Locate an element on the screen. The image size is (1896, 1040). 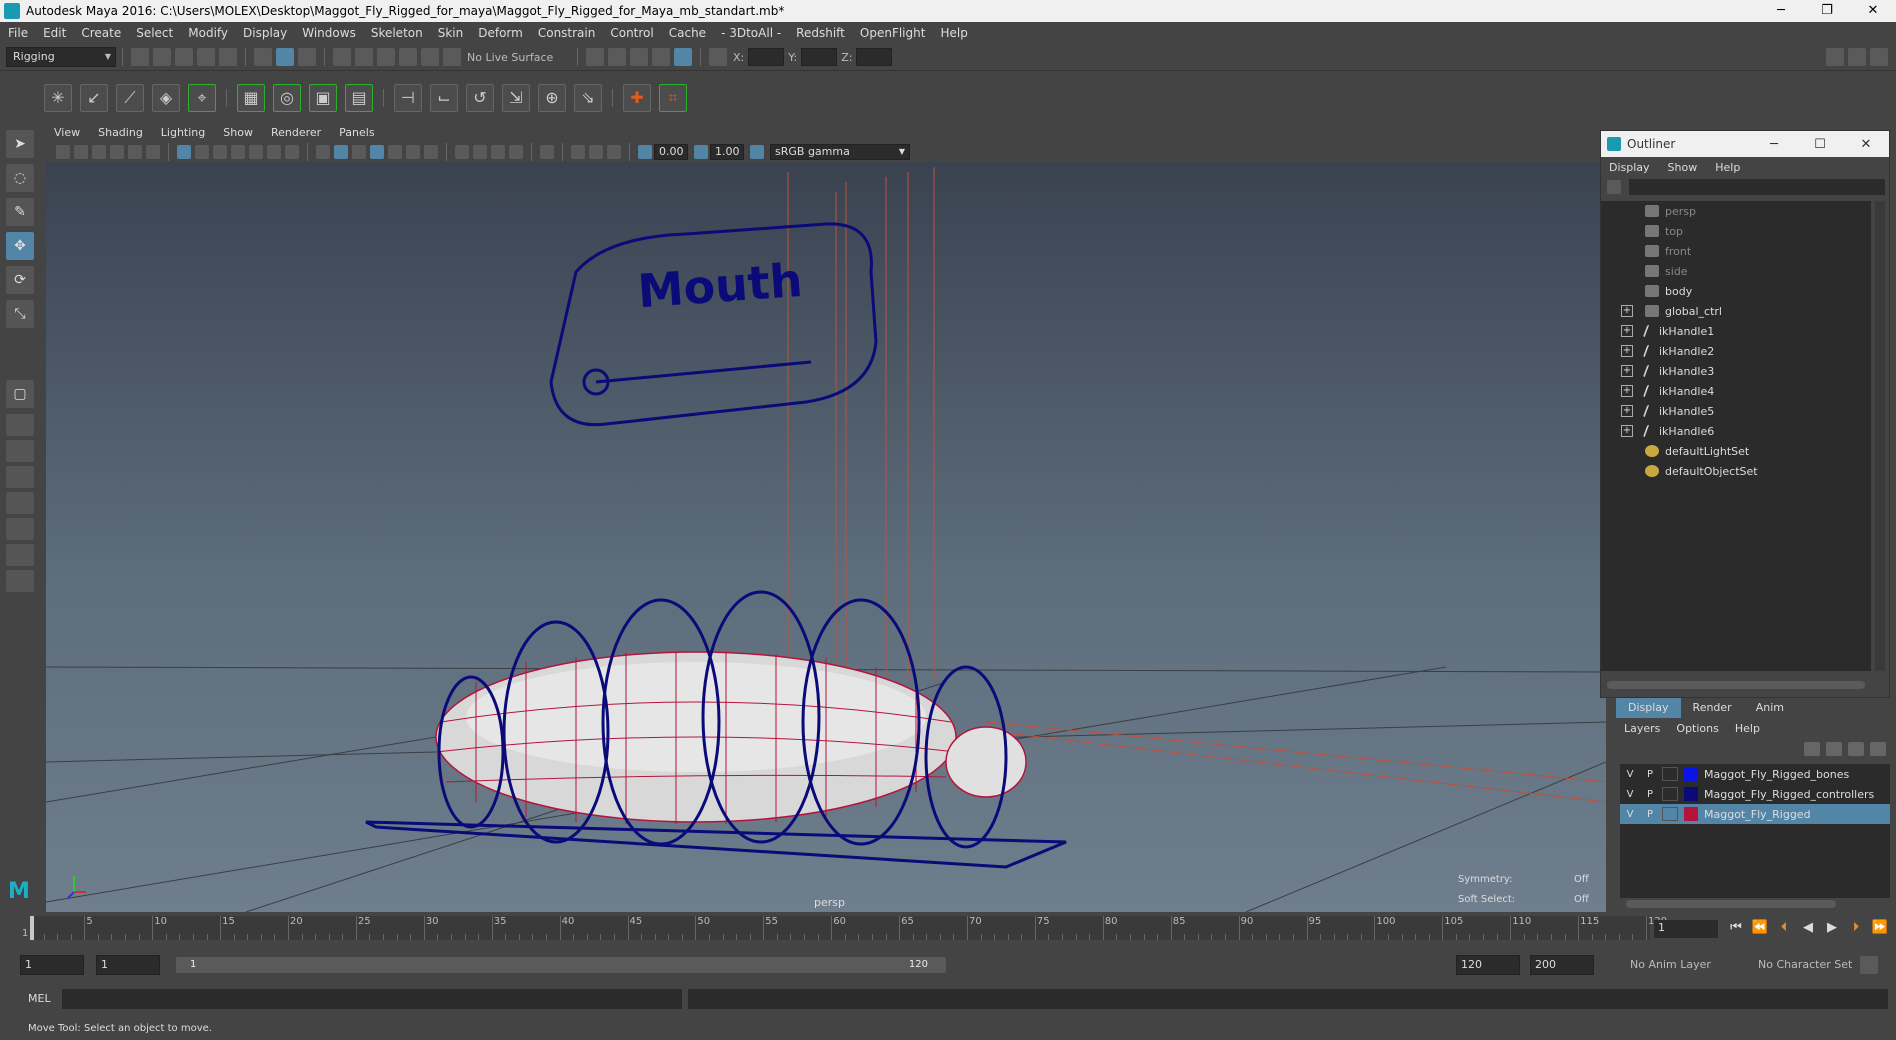
bookmark-icon is located at coordinates (99, 152).